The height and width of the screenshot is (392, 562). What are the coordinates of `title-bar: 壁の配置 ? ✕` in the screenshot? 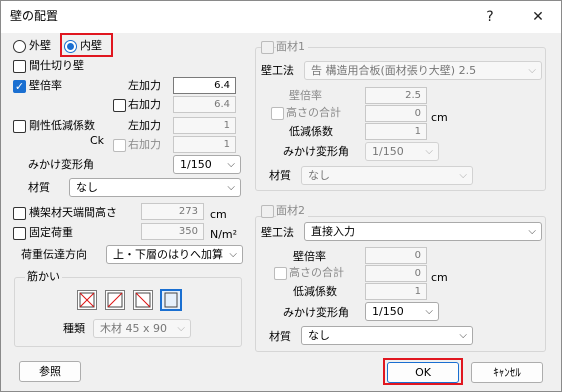 It's located at (281, 17).